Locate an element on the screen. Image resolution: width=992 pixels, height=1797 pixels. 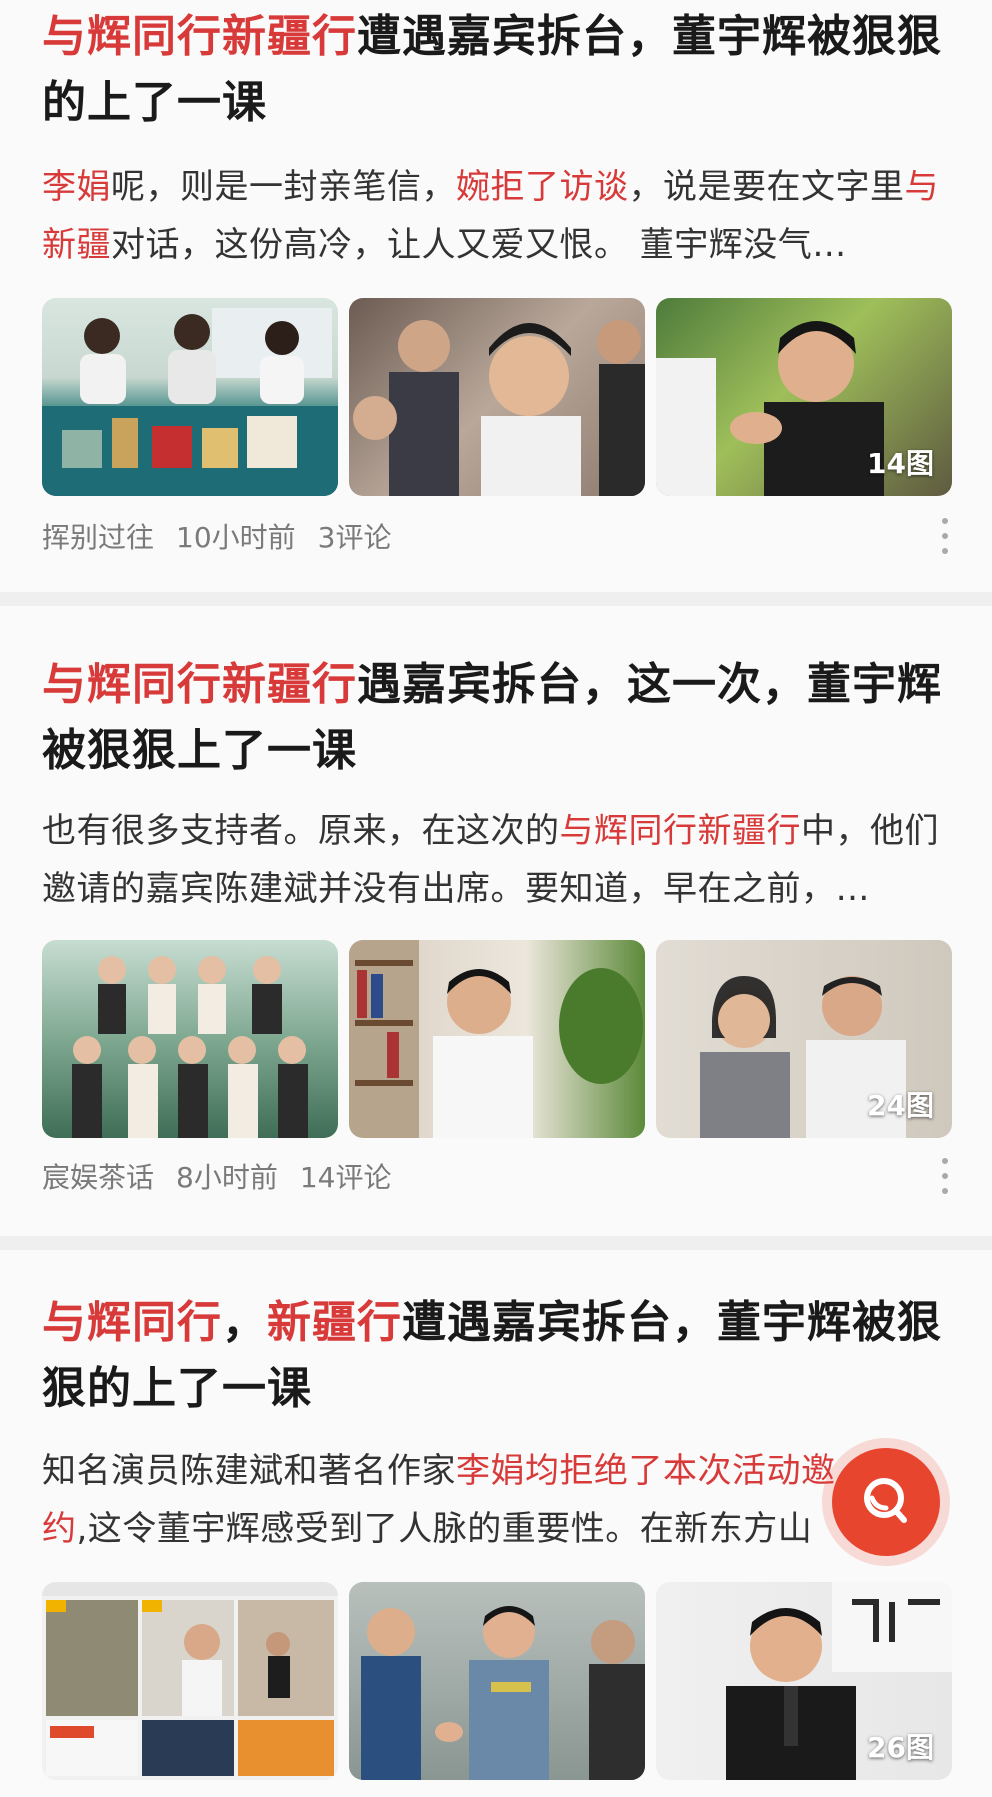
author-name: 宸娱茶话 is located at coordinates (98, 1176).